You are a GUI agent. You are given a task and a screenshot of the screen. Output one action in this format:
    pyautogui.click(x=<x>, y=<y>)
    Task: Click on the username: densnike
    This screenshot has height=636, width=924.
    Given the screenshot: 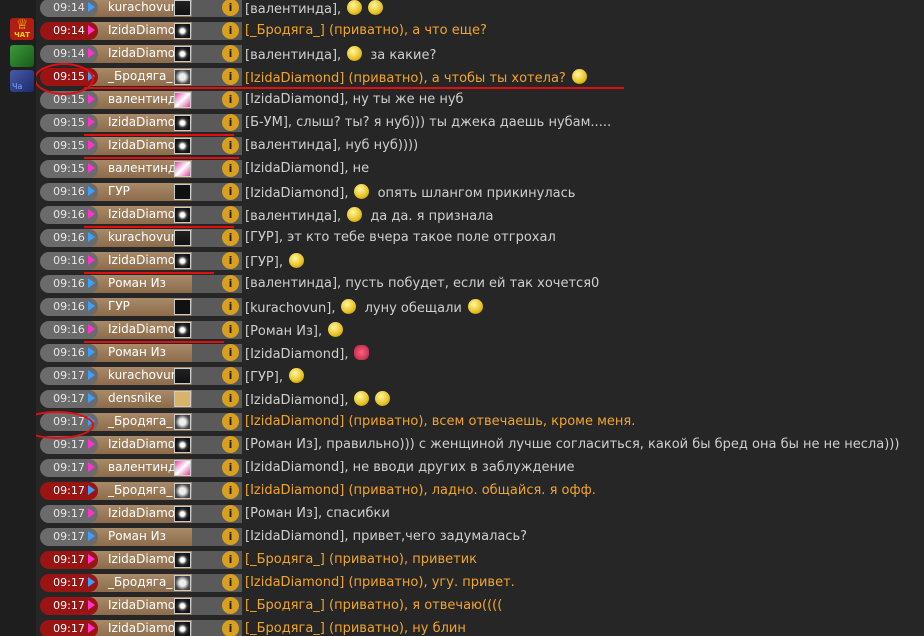 What is the action you would take?
    pyautogui.click(x=135, y=398)
    